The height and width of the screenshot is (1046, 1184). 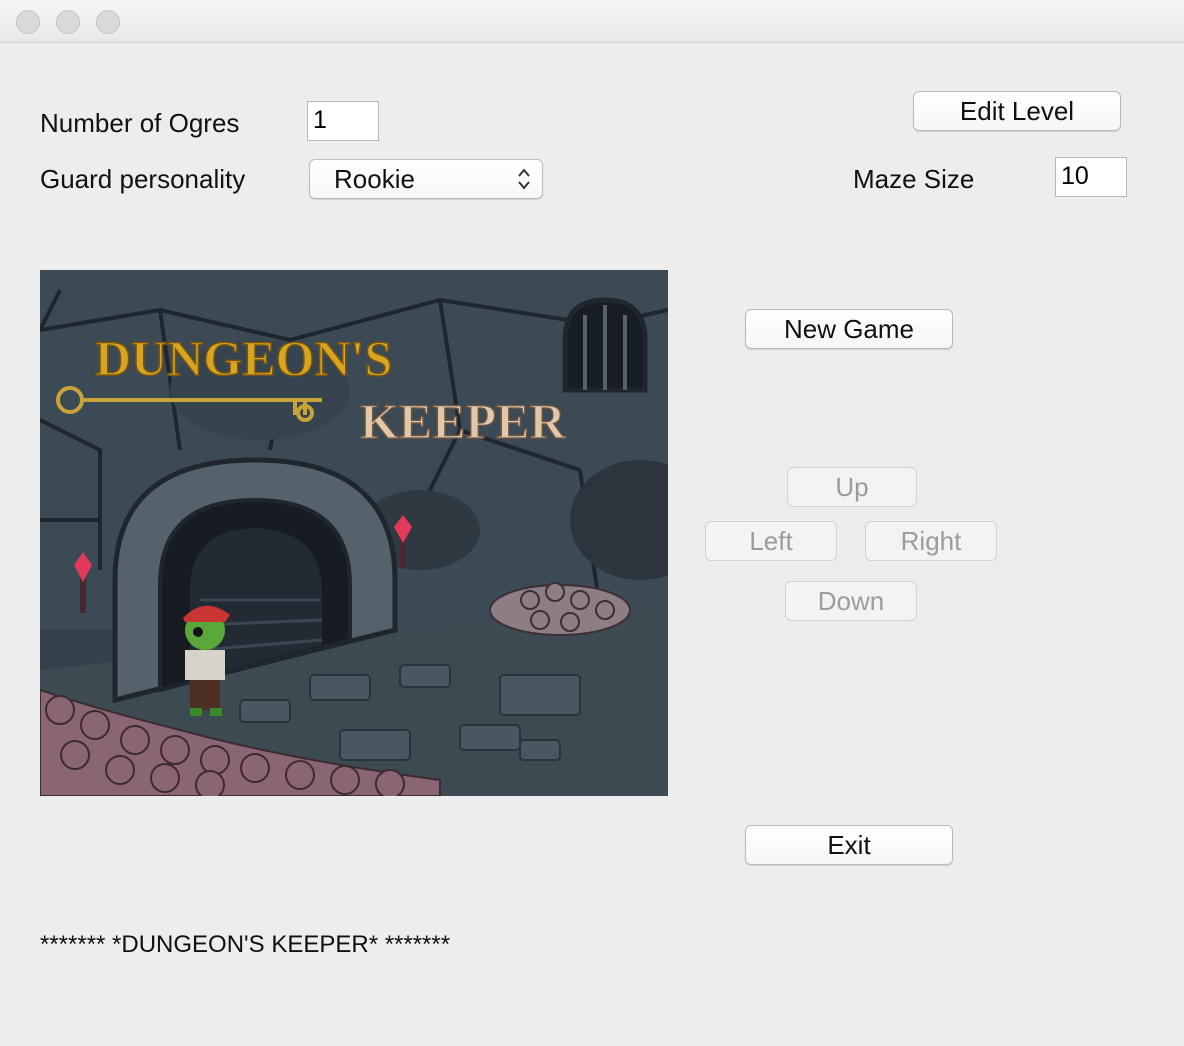 What do you see at coordinates (245, 944) in the screenshot?
I see `status-text: ******* *DUNGEON'S KEEPER* *******` at bounding box center [245, 944].